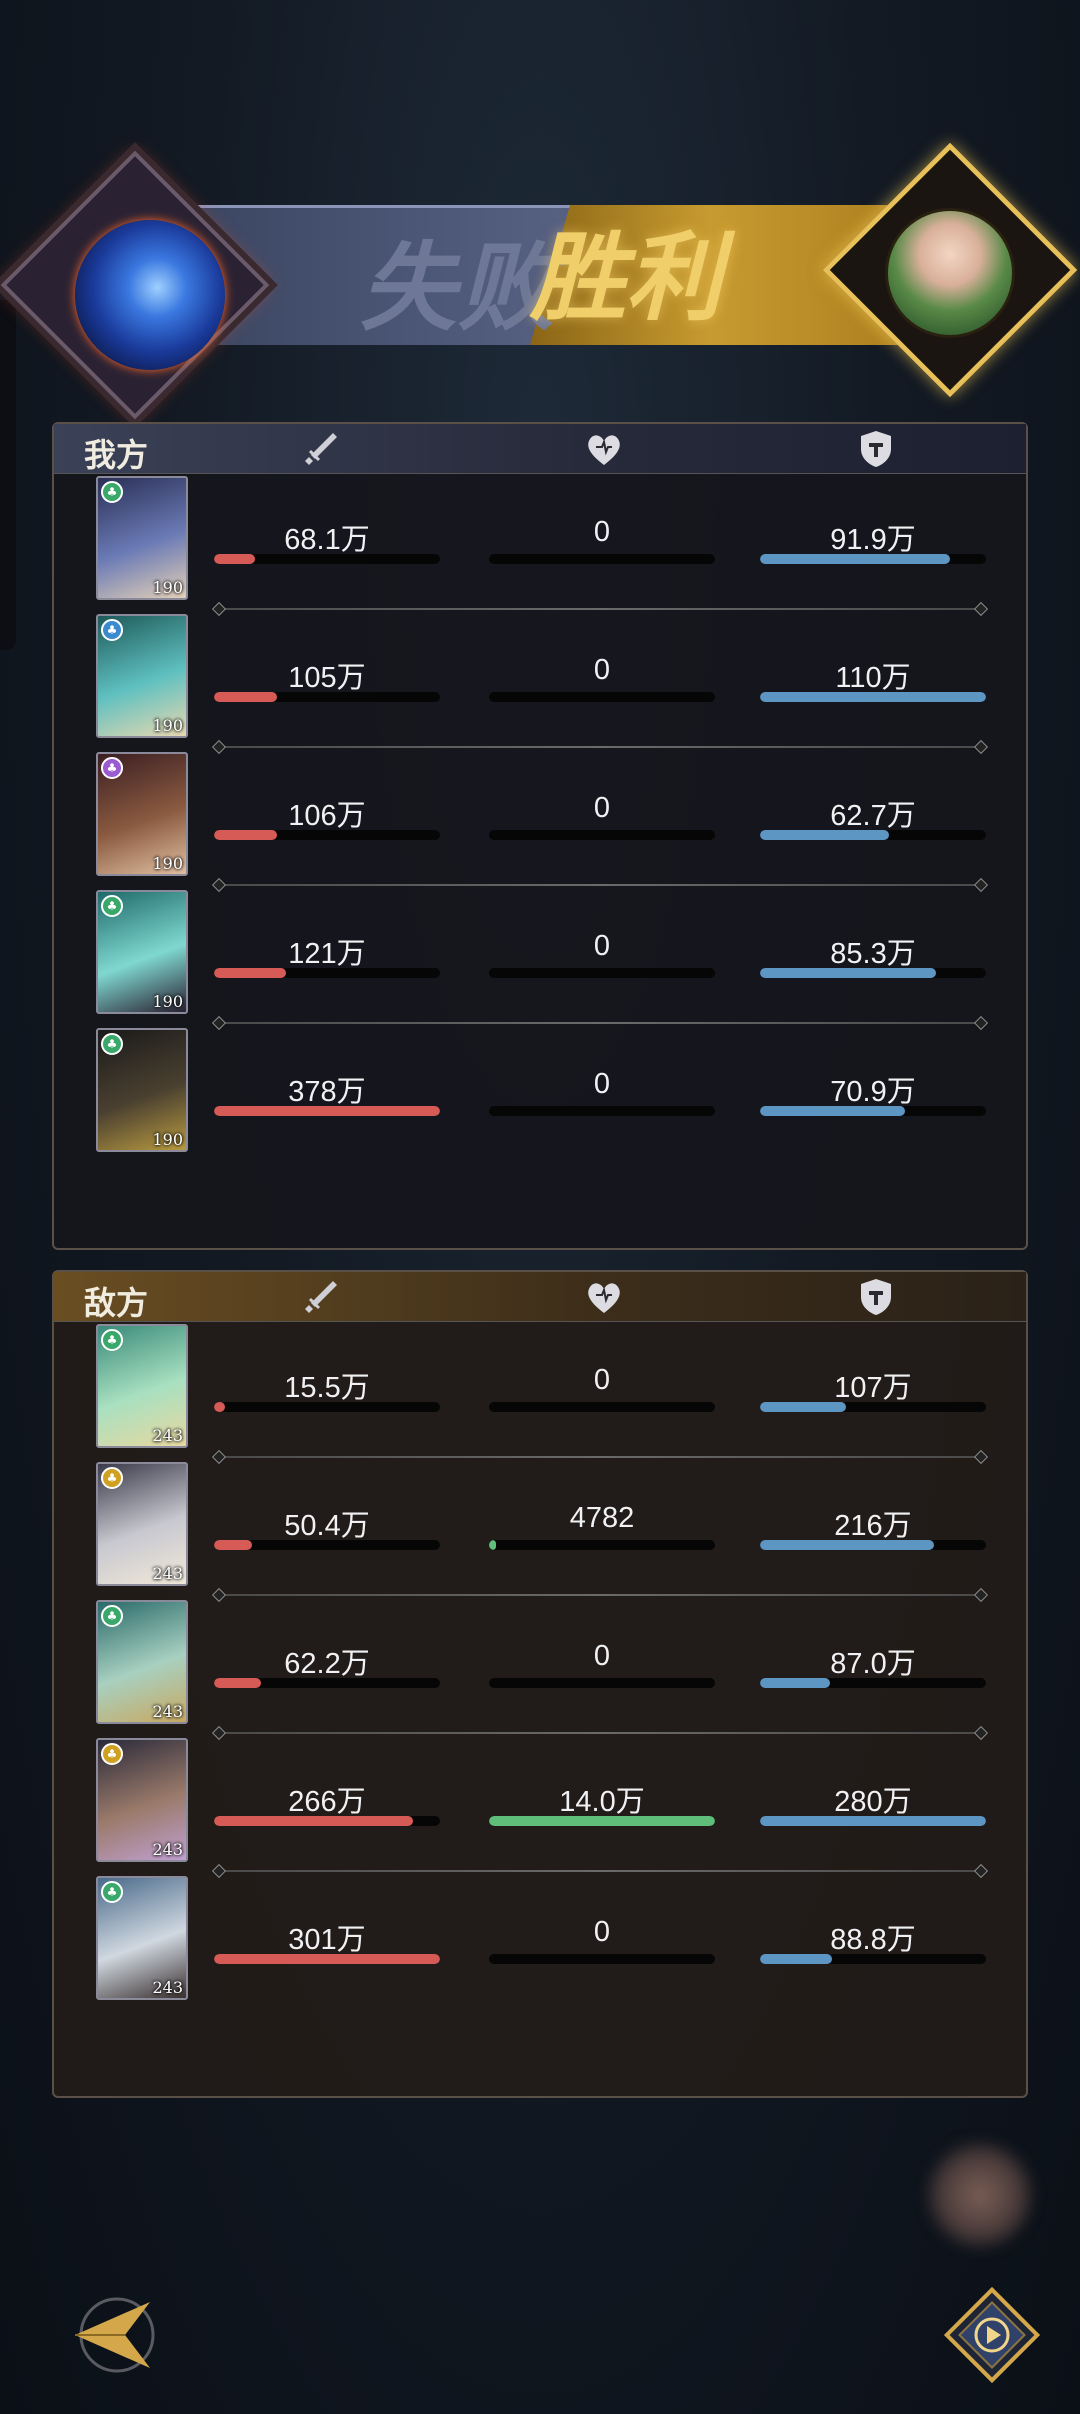 The height and width of the screenshot is (2414, 1080). I want to click on result-banner: 失败 胜利, so click(539, 281).